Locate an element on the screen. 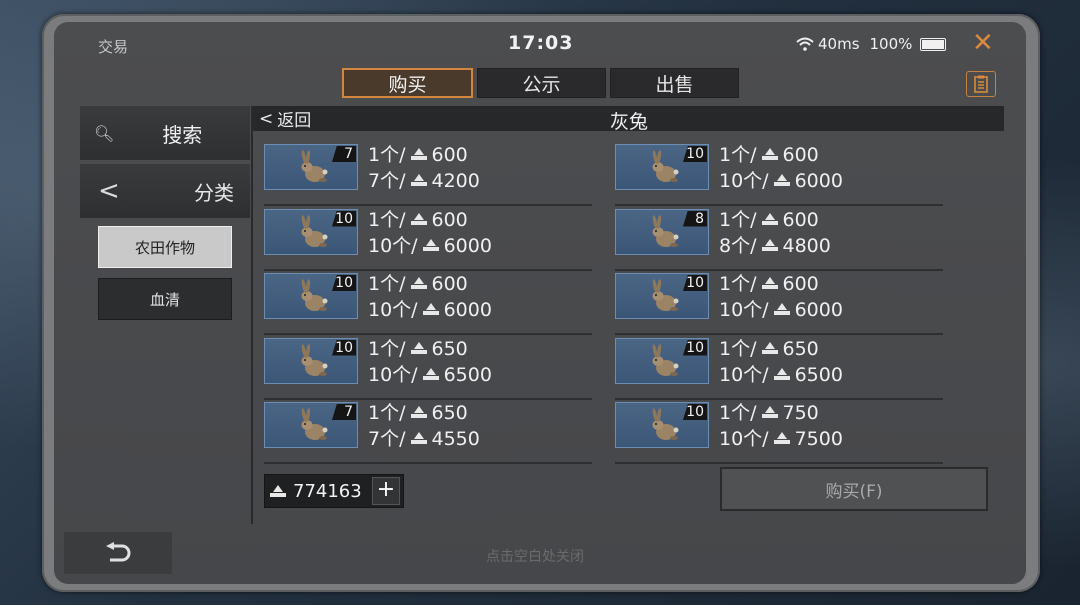  wifi-icon is located at coordinates (805, 44).